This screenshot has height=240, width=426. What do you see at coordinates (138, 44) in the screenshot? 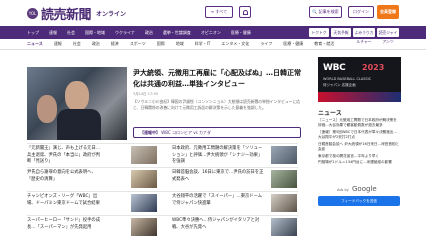
I see `subnav-item: スポーツ` at bounding box center [138, 44].